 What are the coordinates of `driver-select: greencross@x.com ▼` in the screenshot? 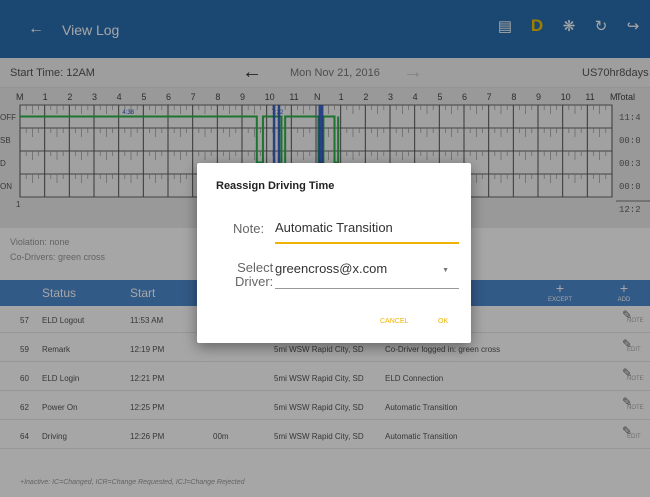 It's located at (367, 275).